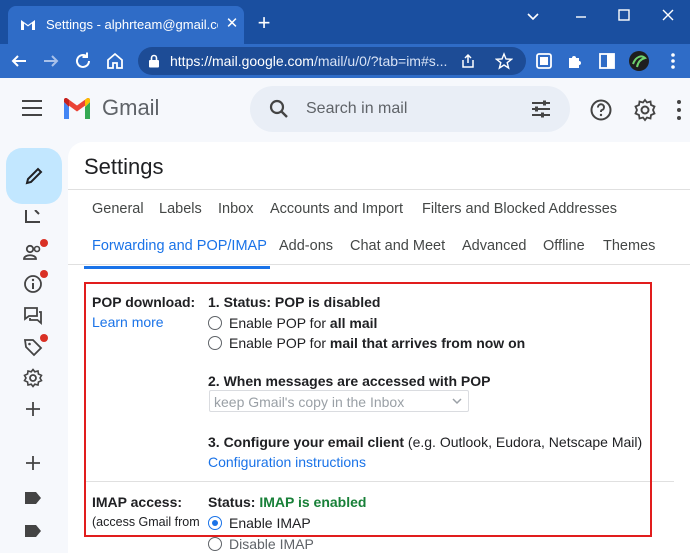 The image size is (690, 553). Describe the element at coordinates (83, 61) in the screenshot. I see `reload-icon` at that location.